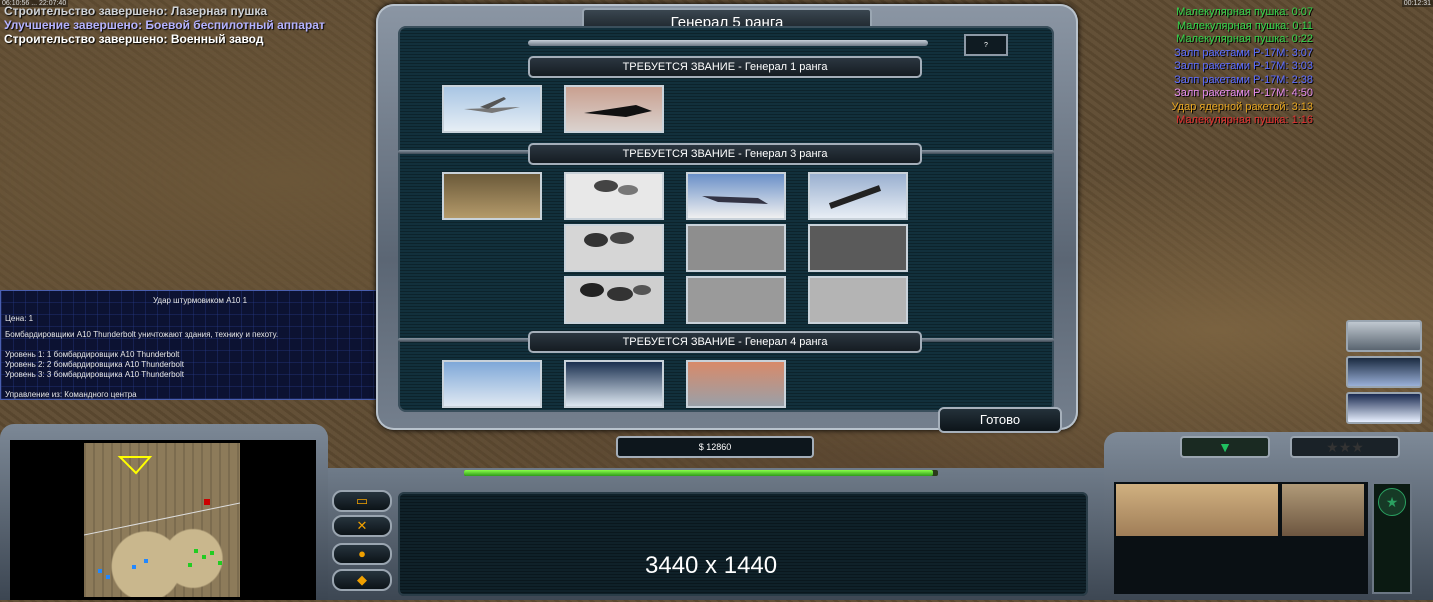 The height and width of the screenshot is (602, 1433). I want to click on timer-line: Малекулярная пушка: 0:22, so click(1244, 39).